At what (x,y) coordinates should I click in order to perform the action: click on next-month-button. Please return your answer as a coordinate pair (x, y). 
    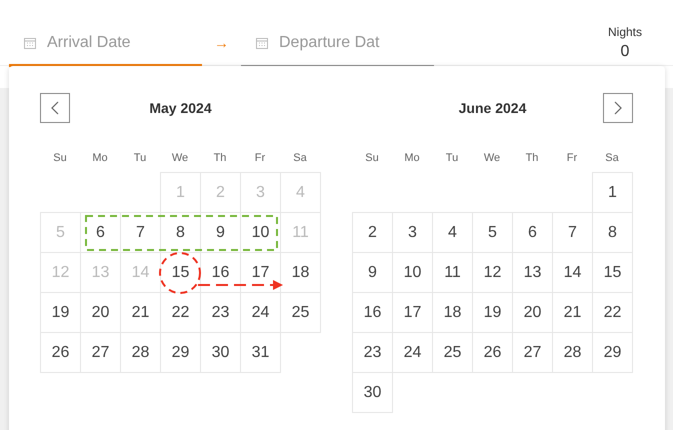
    Looking at the image, I should click on (618, 108).